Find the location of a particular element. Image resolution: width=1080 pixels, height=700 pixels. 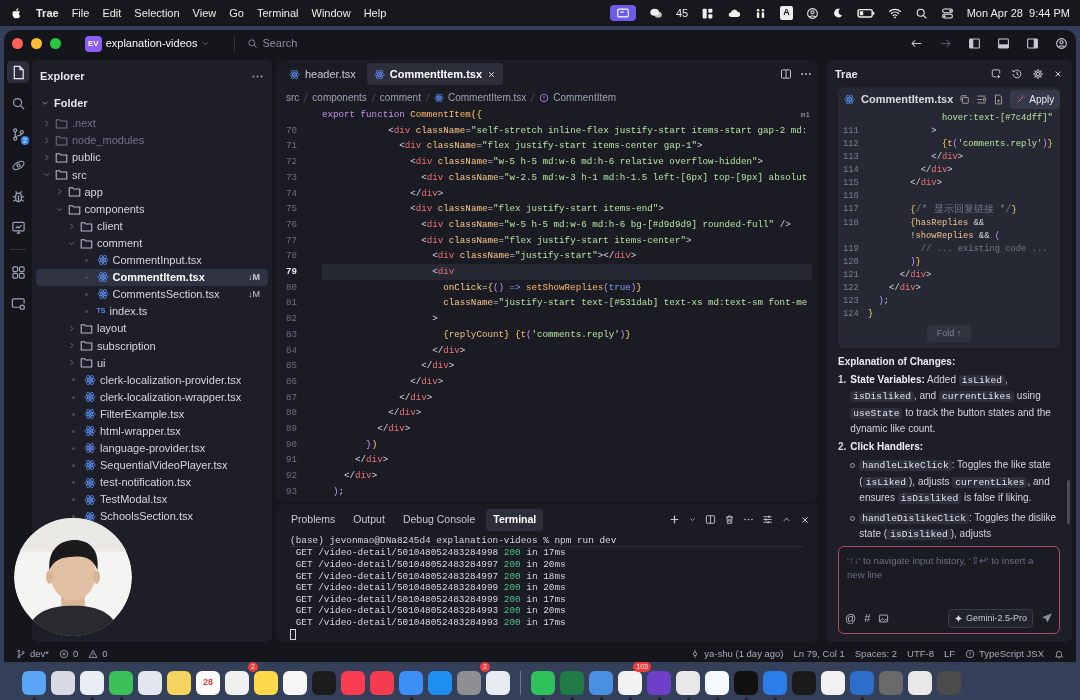

mention-button: @ is located at coordinates (851, 618).